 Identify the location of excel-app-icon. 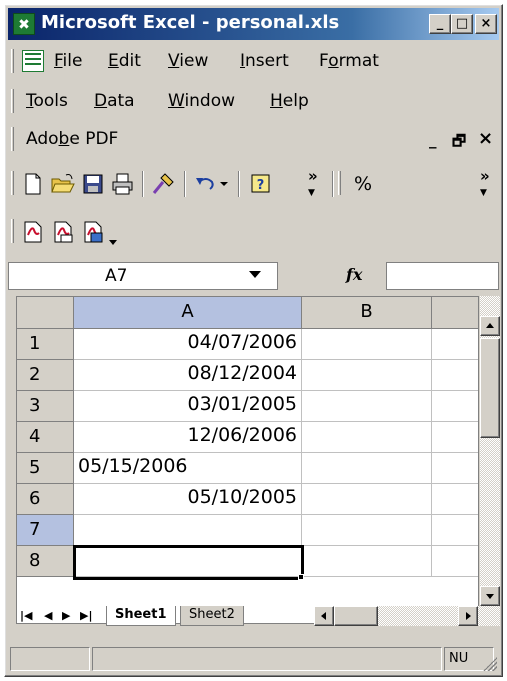
(24, 24).